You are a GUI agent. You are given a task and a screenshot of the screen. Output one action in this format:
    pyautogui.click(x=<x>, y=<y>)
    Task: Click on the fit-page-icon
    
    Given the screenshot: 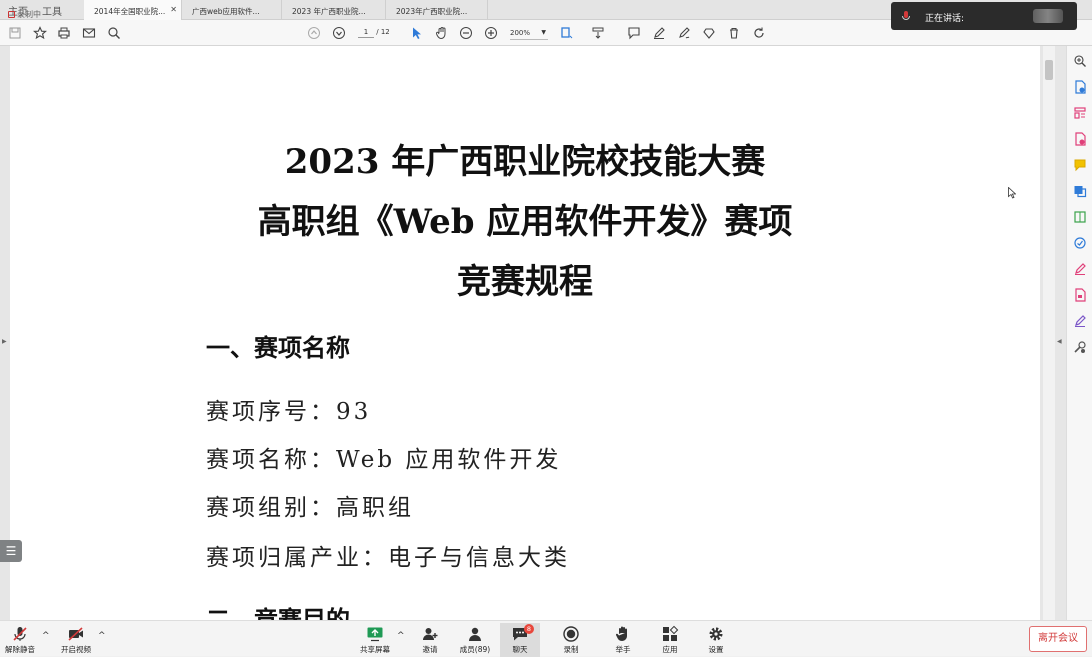 What is the action you would take?
    pyautogui.click(x=567, y=33)
    